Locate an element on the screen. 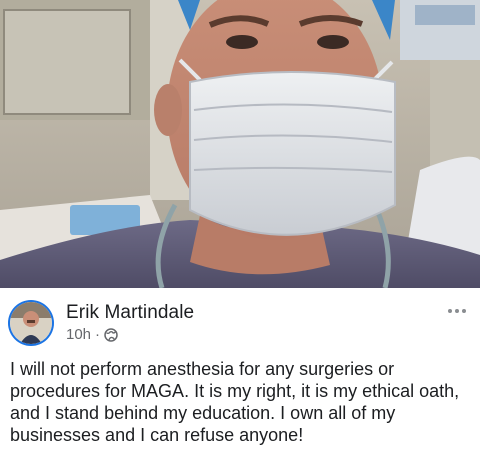  post-meta: 10h · is located at coordinates (92, 334).